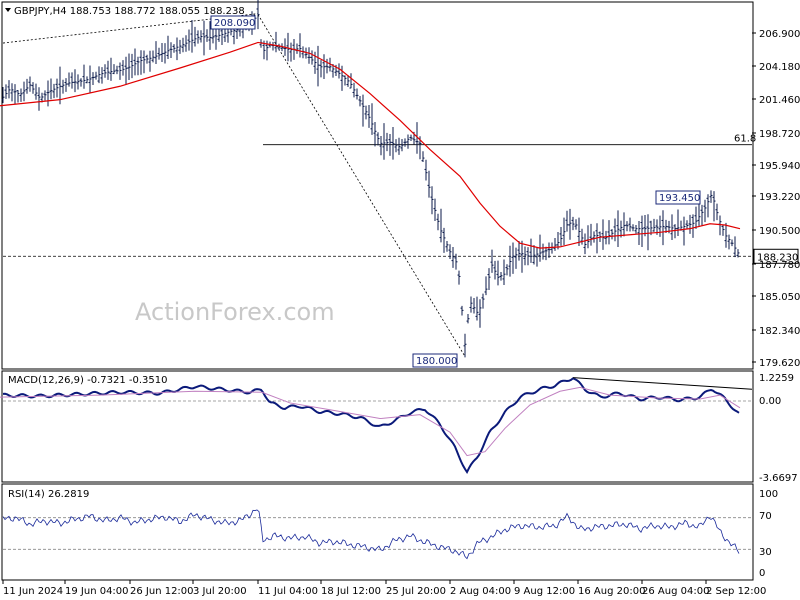 The width and height of the screenshot is (800, 600). I want to click on x-tick-label: 18 Jul 12:00, so click(351, 591).